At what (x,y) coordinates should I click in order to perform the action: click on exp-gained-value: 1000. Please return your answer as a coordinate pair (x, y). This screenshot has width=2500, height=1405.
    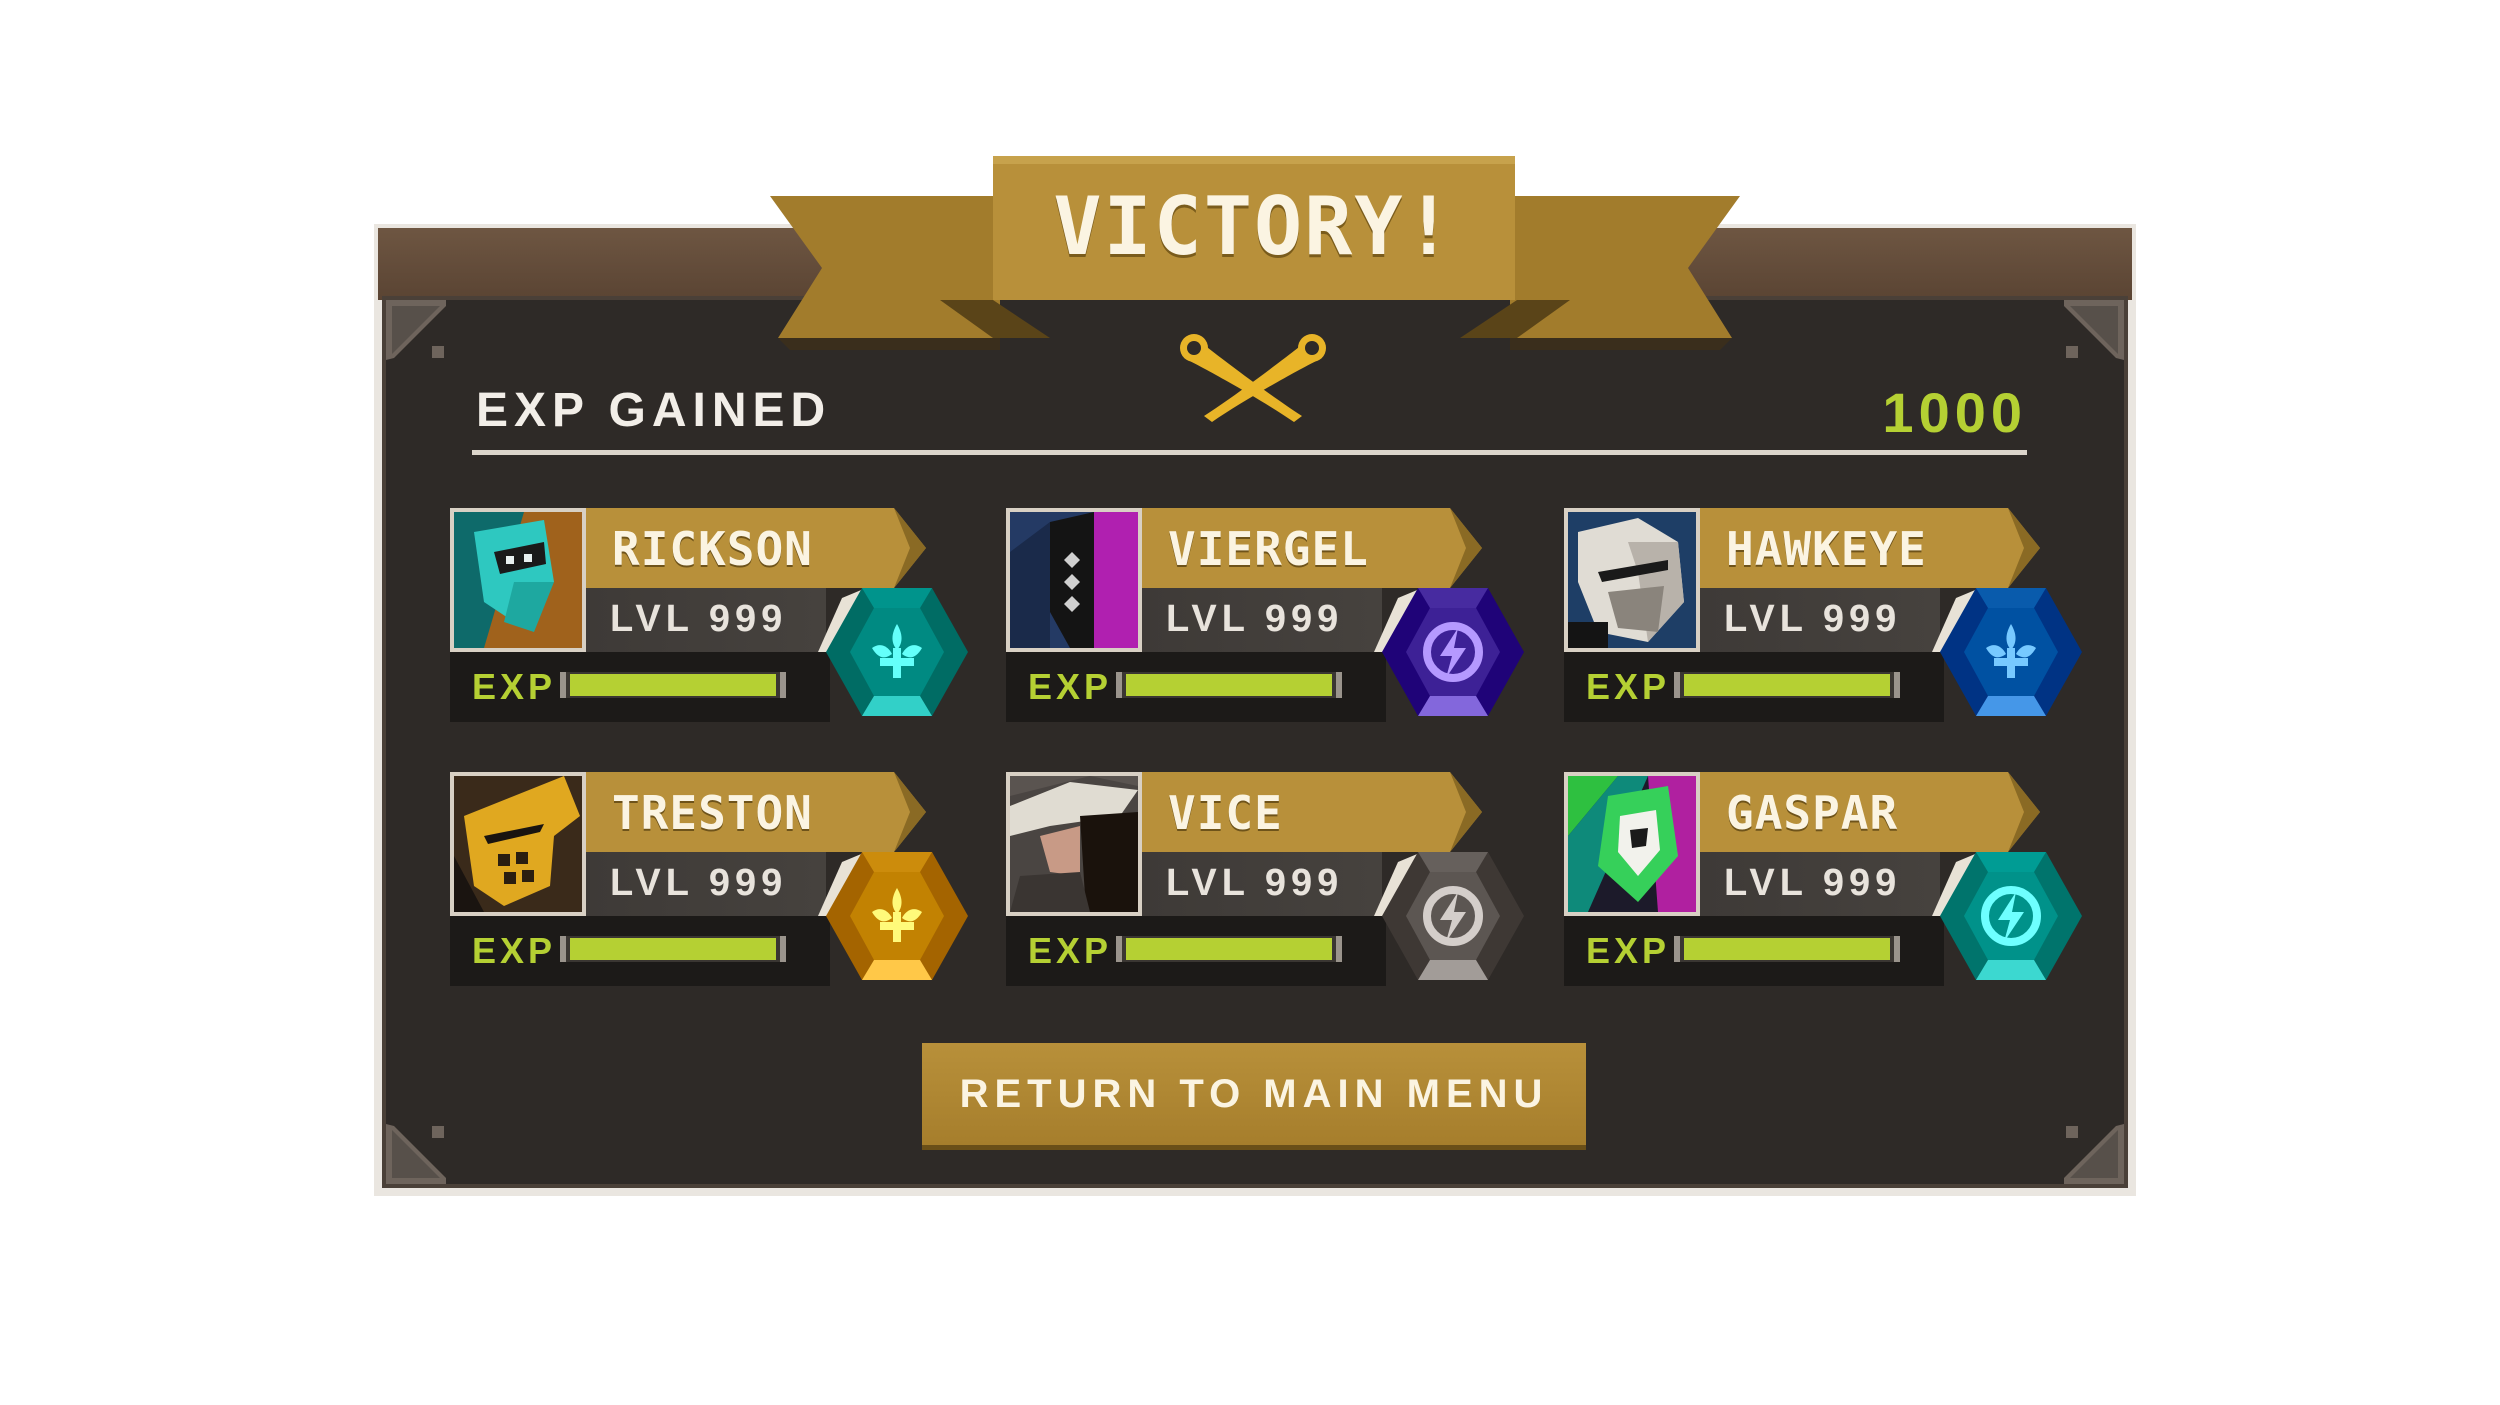
    Looking at the image, I should click on (1954, 412).